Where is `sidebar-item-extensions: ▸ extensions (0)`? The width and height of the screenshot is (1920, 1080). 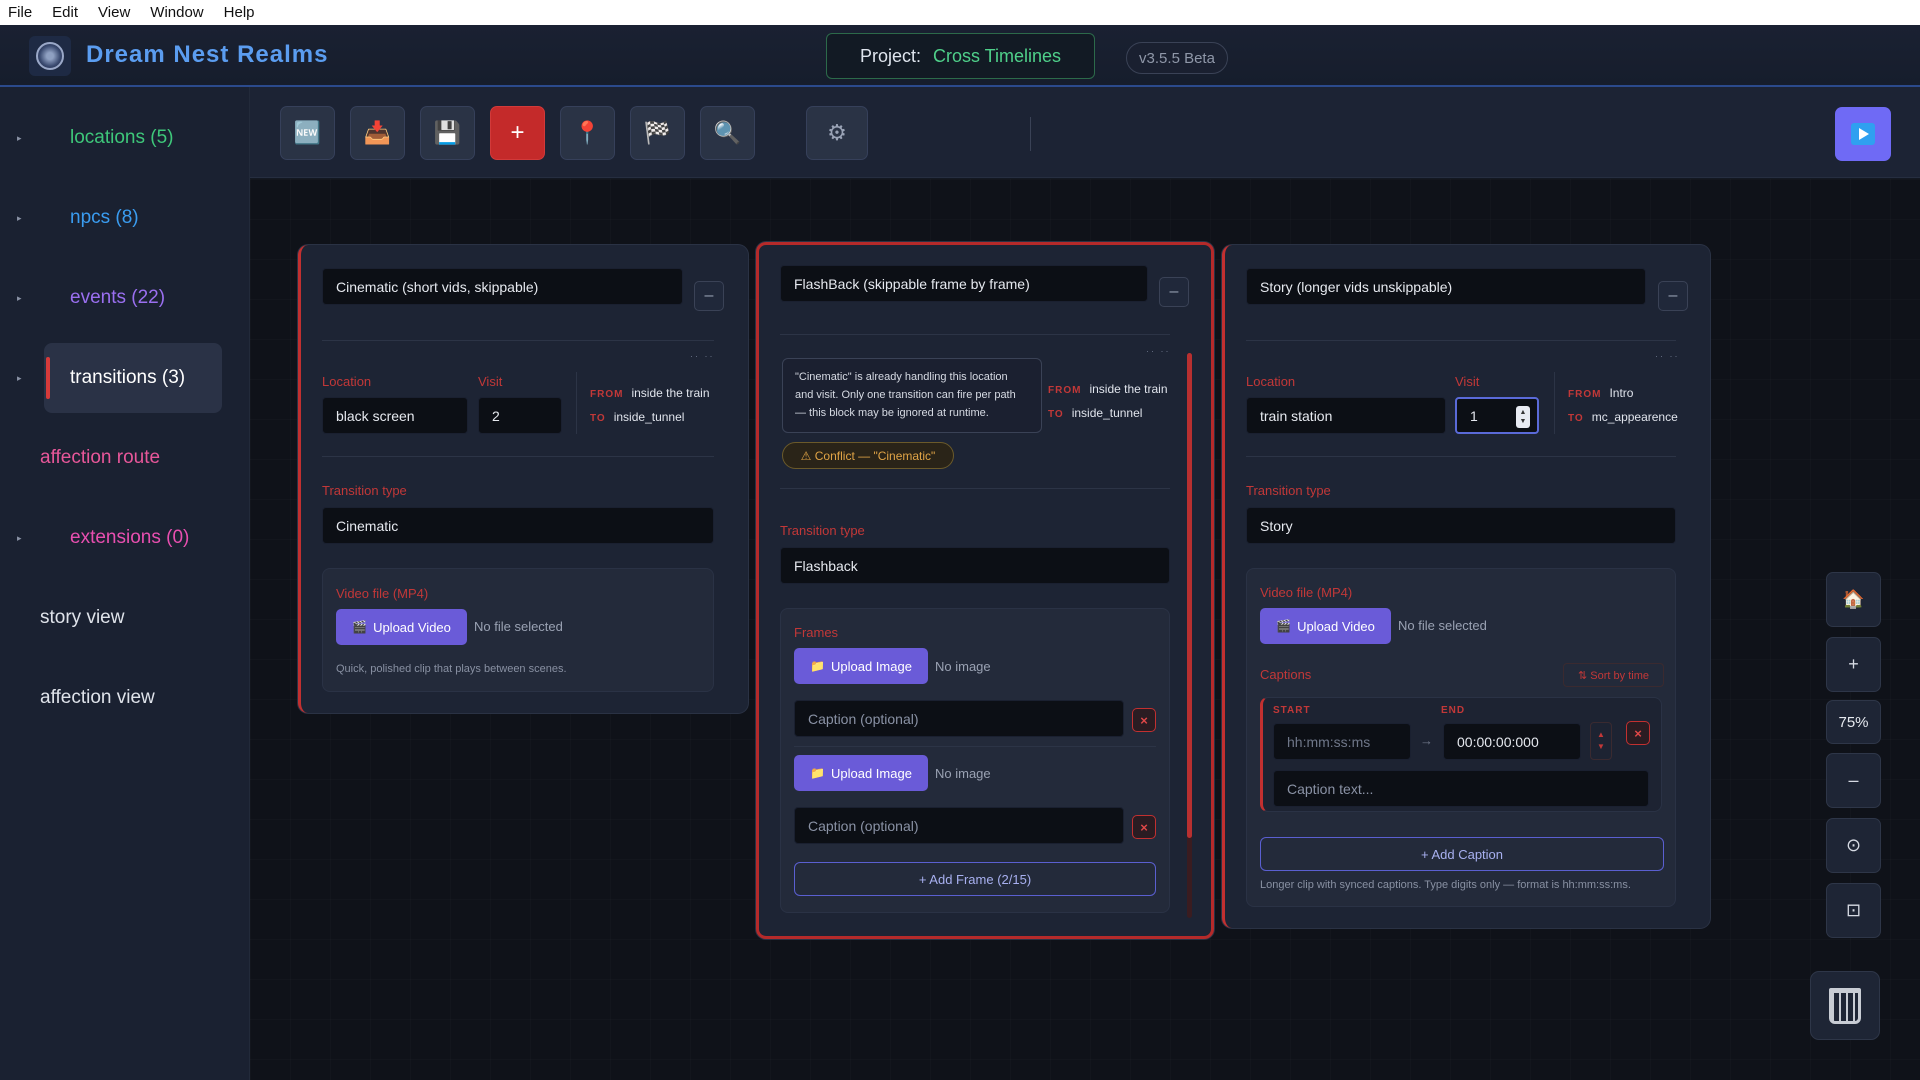 sidebar-item-extensions: ▸ extensions (0) is located at coordinates (125, 538).